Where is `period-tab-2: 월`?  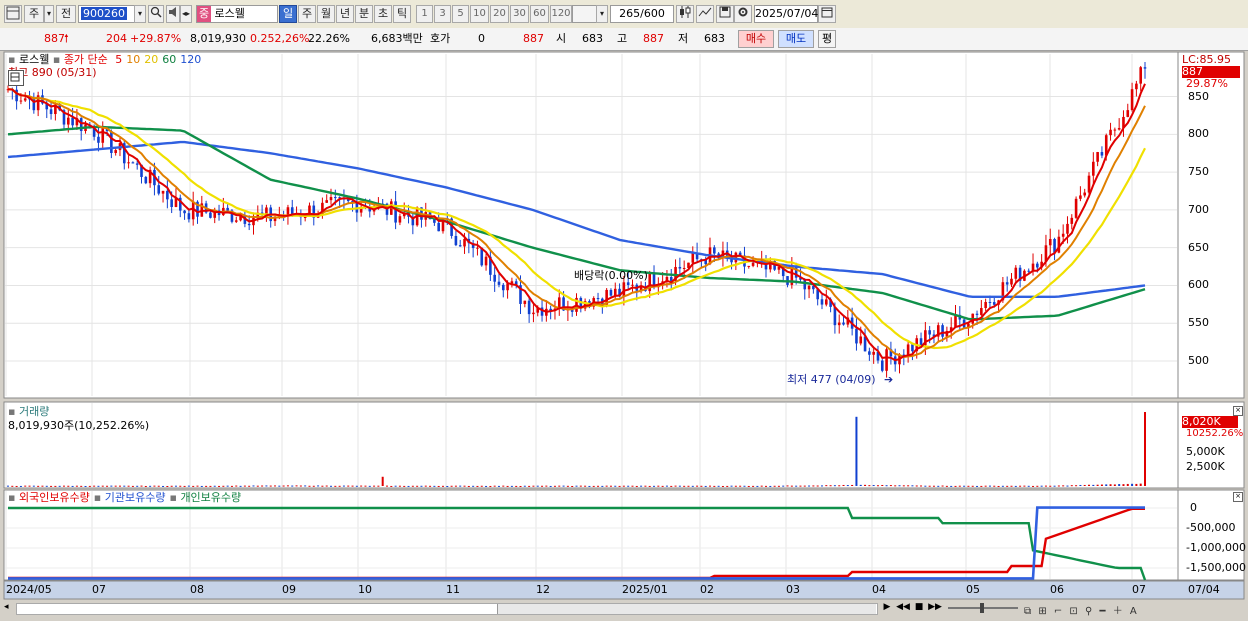
period-tab-2: 월 is located at coordinates (326, 14).